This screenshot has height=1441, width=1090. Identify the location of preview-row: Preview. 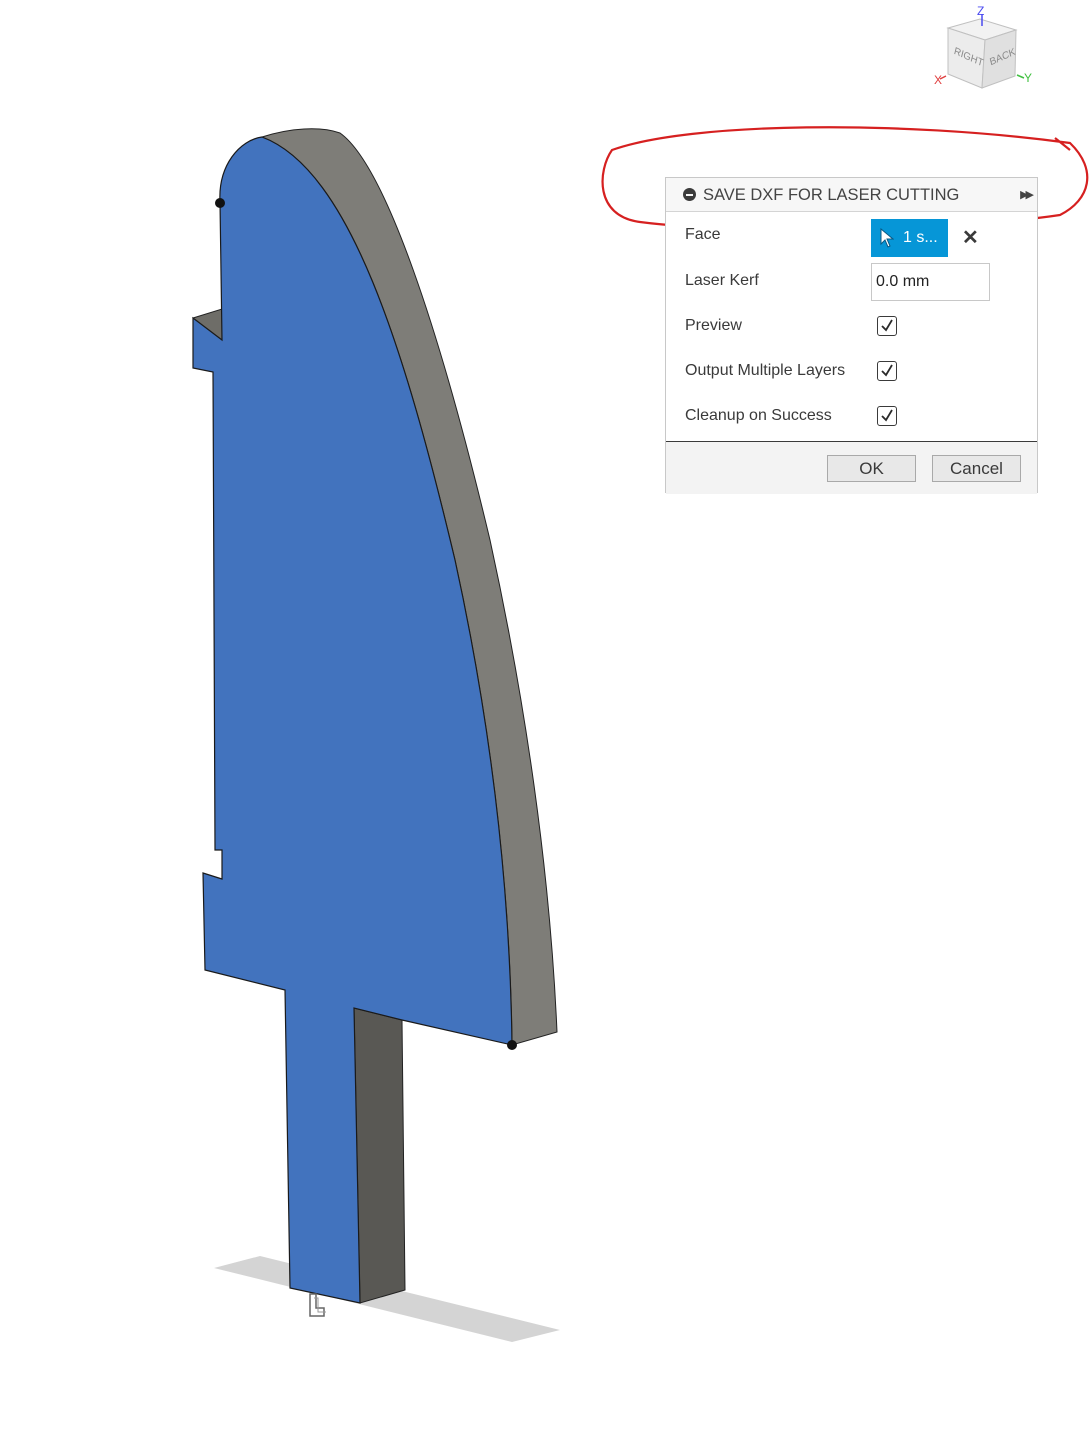
(851, 327).